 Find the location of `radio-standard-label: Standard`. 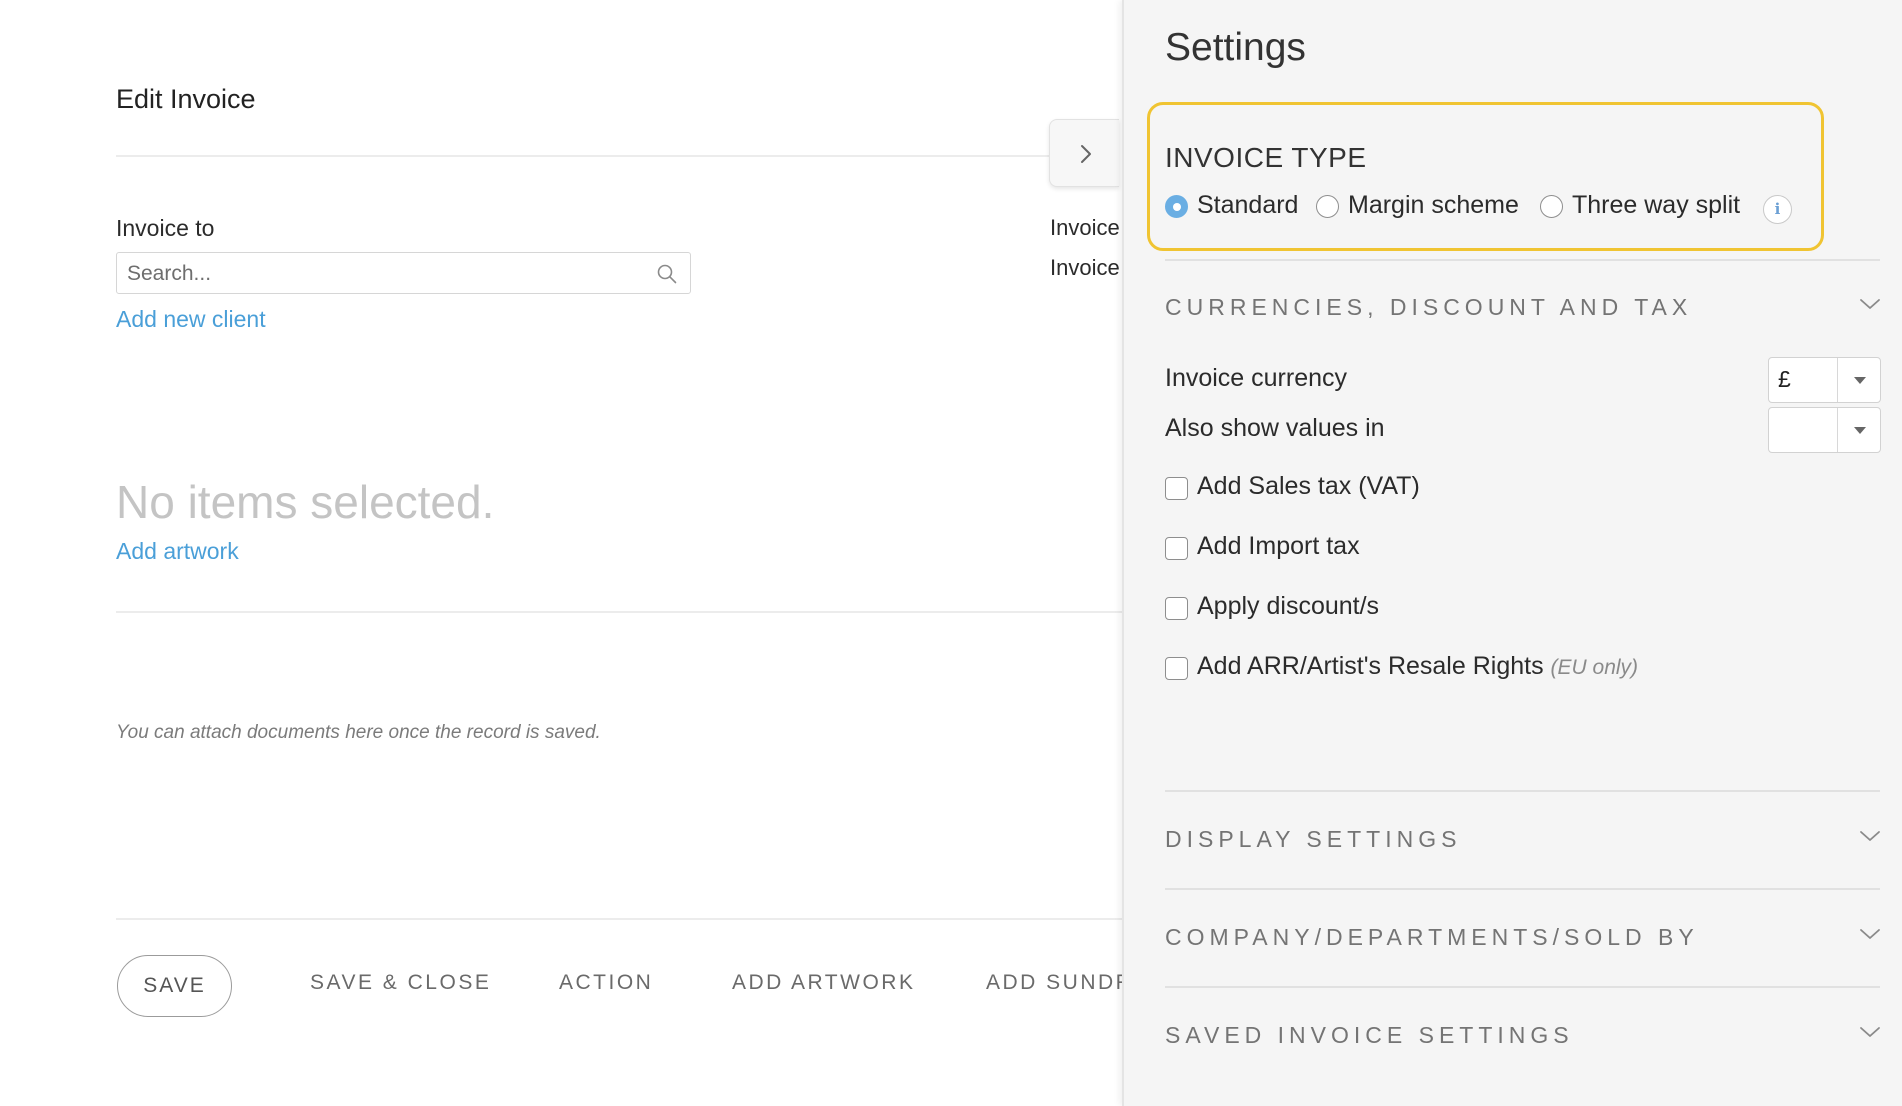

radio-standard-label: Standard is located at coordinates (1247, 205).